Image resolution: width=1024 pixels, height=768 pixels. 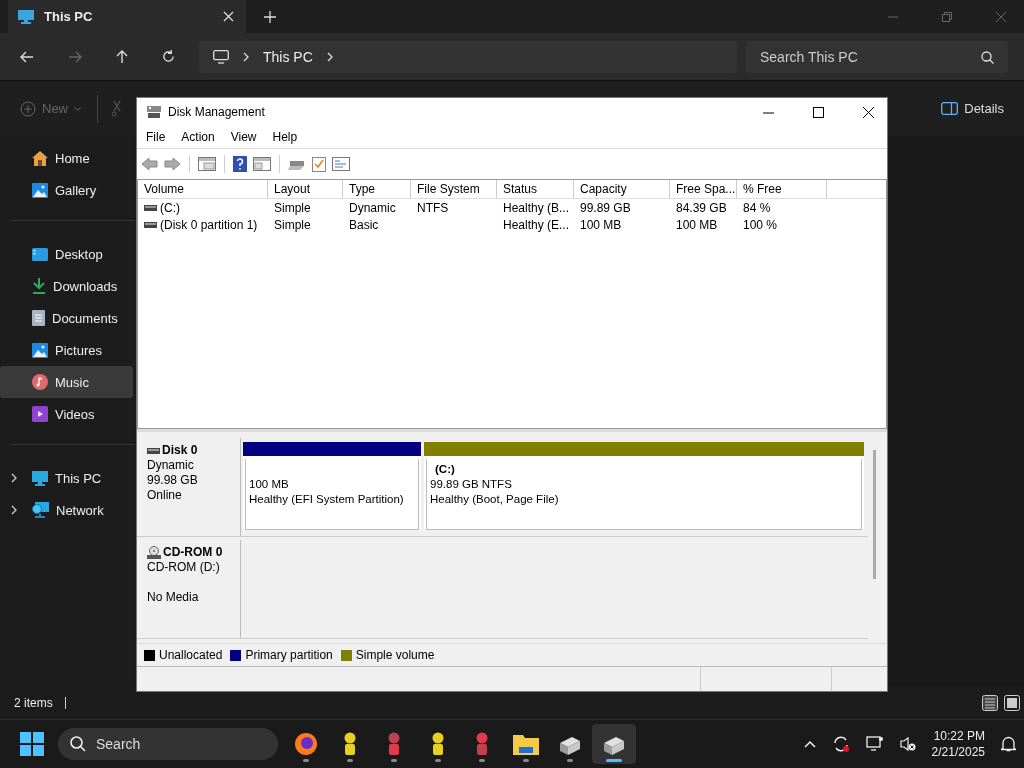 What do you see at coordinates (1012, 703) in the screenshot?
I see `tiles-view-icon` at bounding box center [1012, 703].